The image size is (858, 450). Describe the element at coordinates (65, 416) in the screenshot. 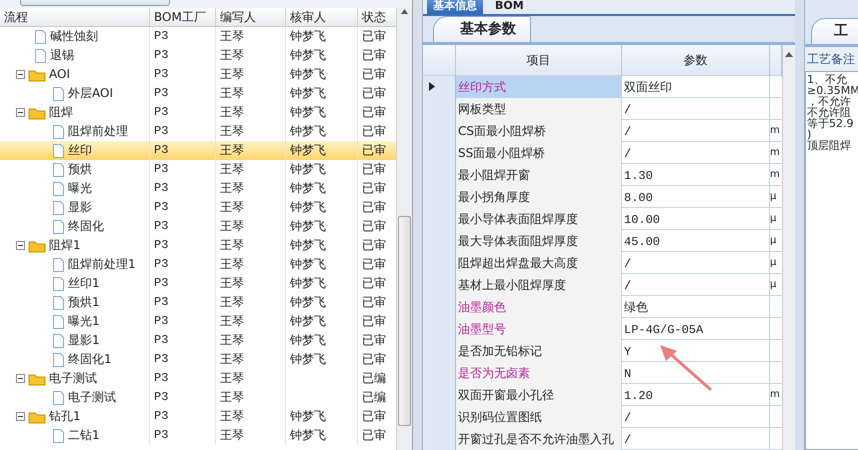

I see `tree-label: 钻孔1` at that location.